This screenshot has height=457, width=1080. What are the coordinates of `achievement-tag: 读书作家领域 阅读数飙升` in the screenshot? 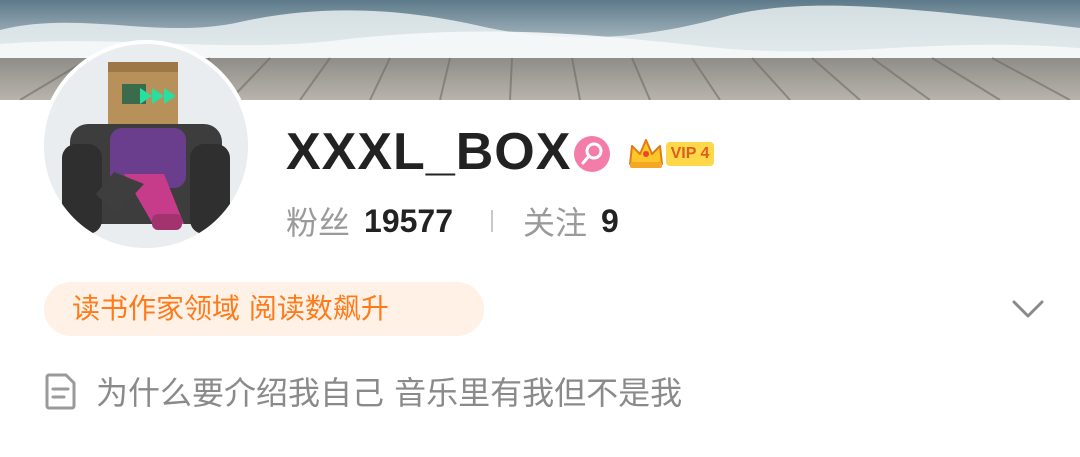 It's located at (264, 309).